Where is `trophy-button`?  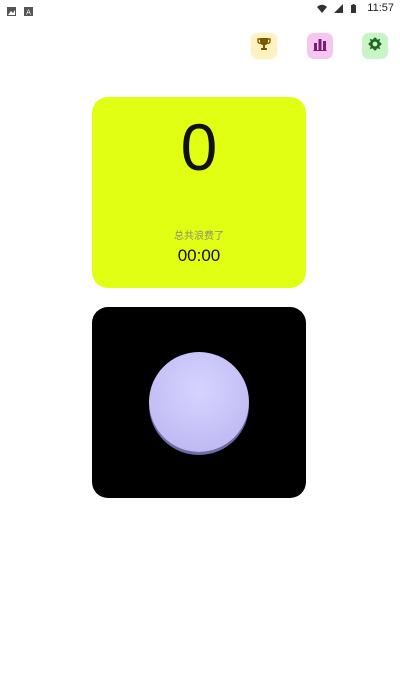 trophy-button is located at coordinates (264, 46).